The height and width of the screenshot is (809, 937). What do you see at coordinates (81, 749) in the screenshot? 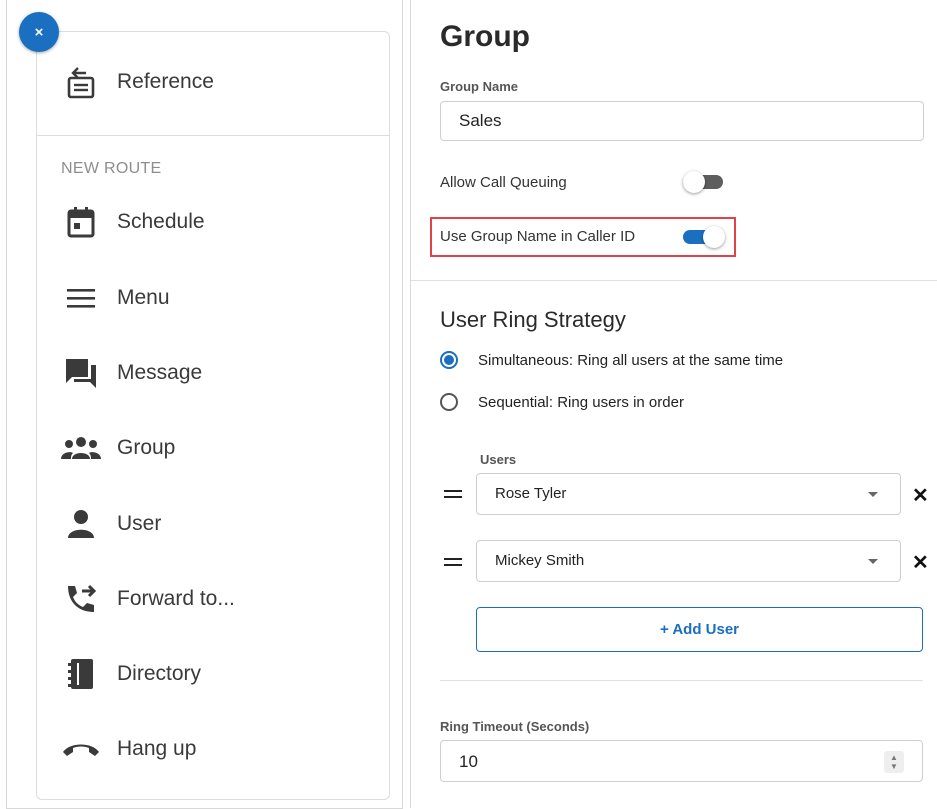
I see `hang-up-icon` at bounding box center [81, 749].